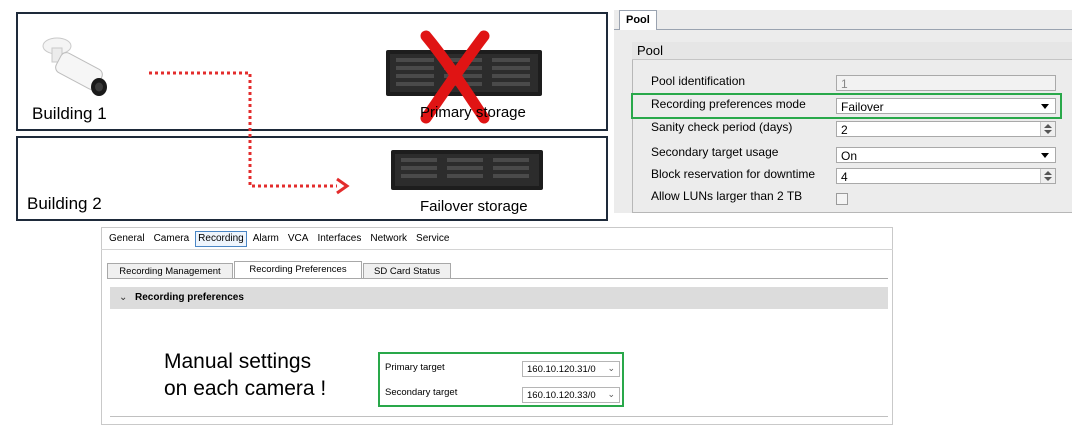 The height and width of the screenshot is (427, 1076). Describe the element at coordinates (501, 379) in the screenshot. I see `targets-highlight` at that location.